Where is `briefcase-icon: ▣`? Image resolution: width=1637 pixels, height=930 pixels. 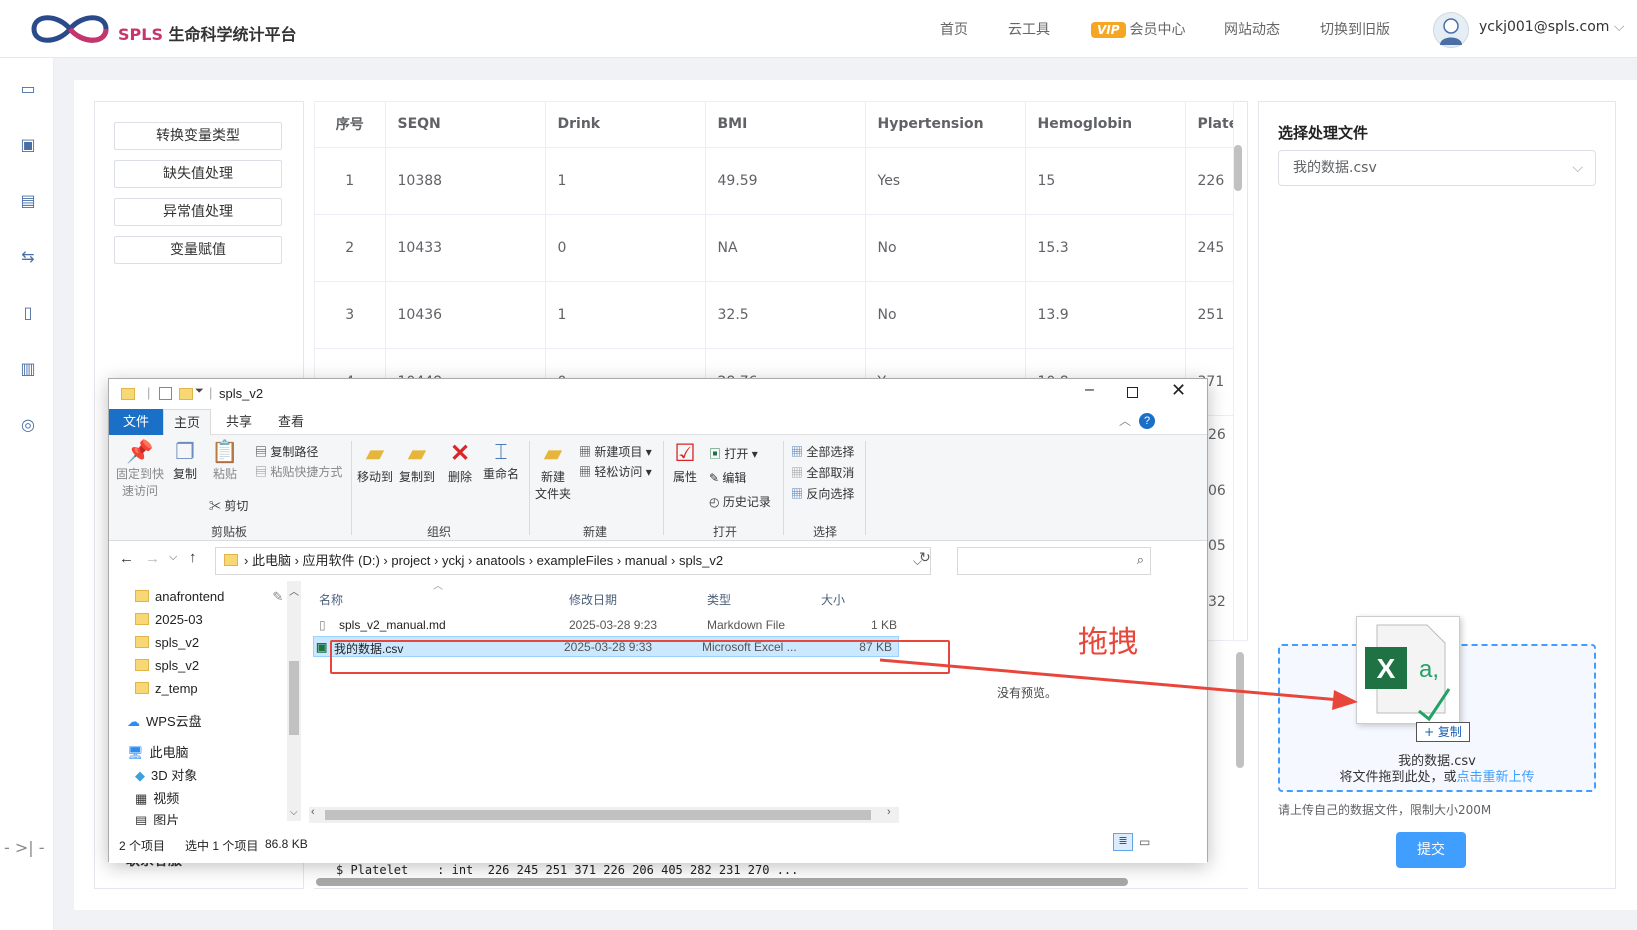
briefcase-icon: ▣ is located at coordinates (28, 145).